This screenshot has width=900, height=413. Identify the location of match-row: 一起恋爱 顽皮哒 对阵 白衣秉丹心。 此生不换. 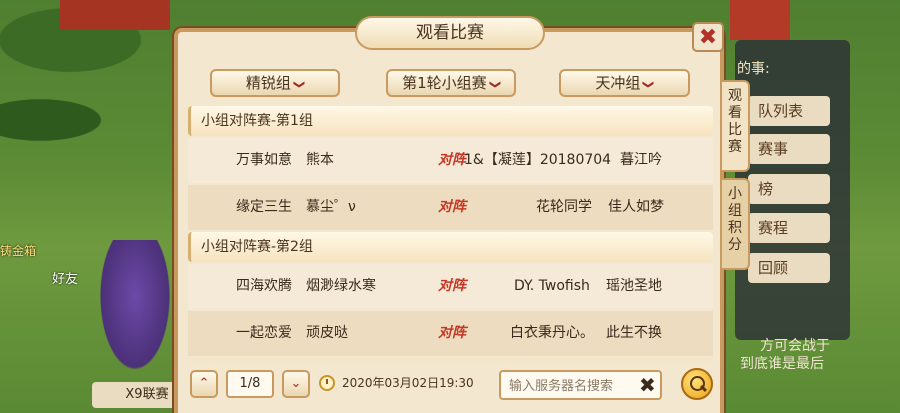
(450, 333).